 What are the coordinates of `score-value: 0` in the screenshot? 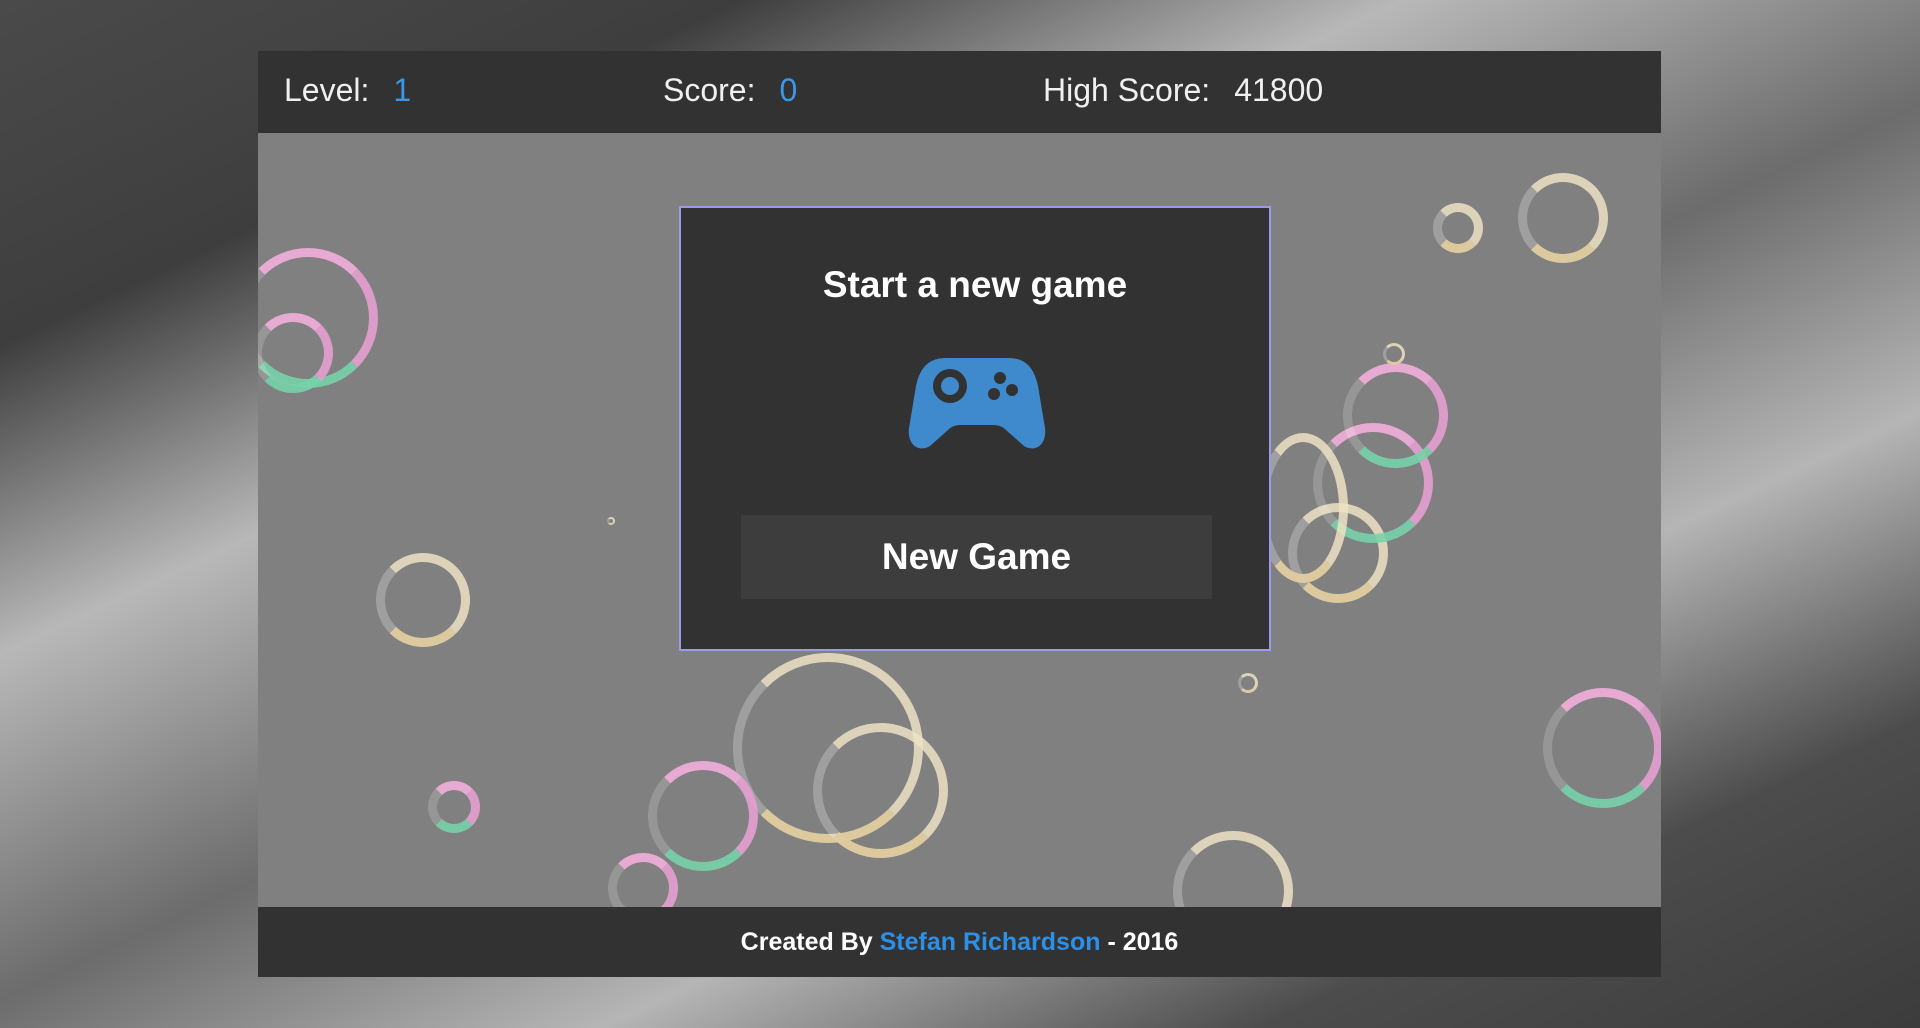 It's located at (788, 90).